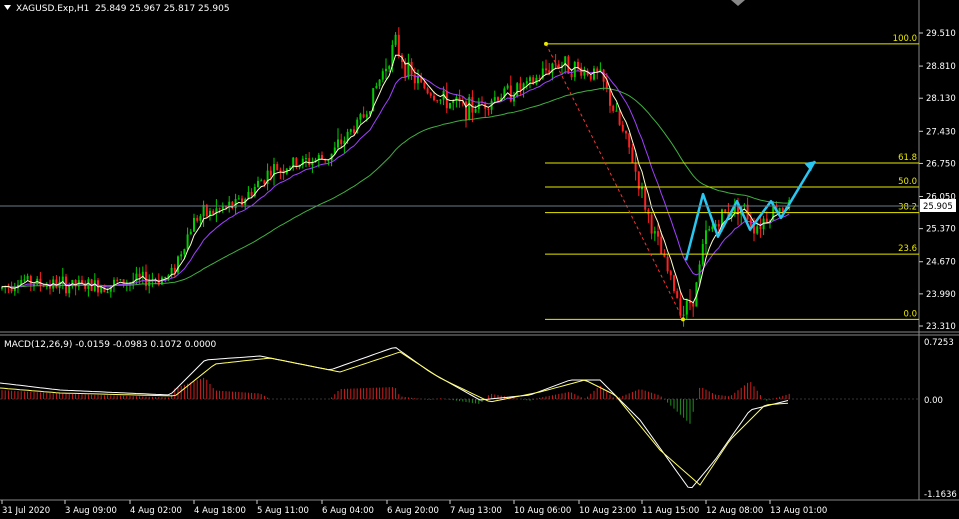  Describe the element at coordinates (933, 401) in the screenshot. I see `macd-tick-zero: 0.00` at that location.